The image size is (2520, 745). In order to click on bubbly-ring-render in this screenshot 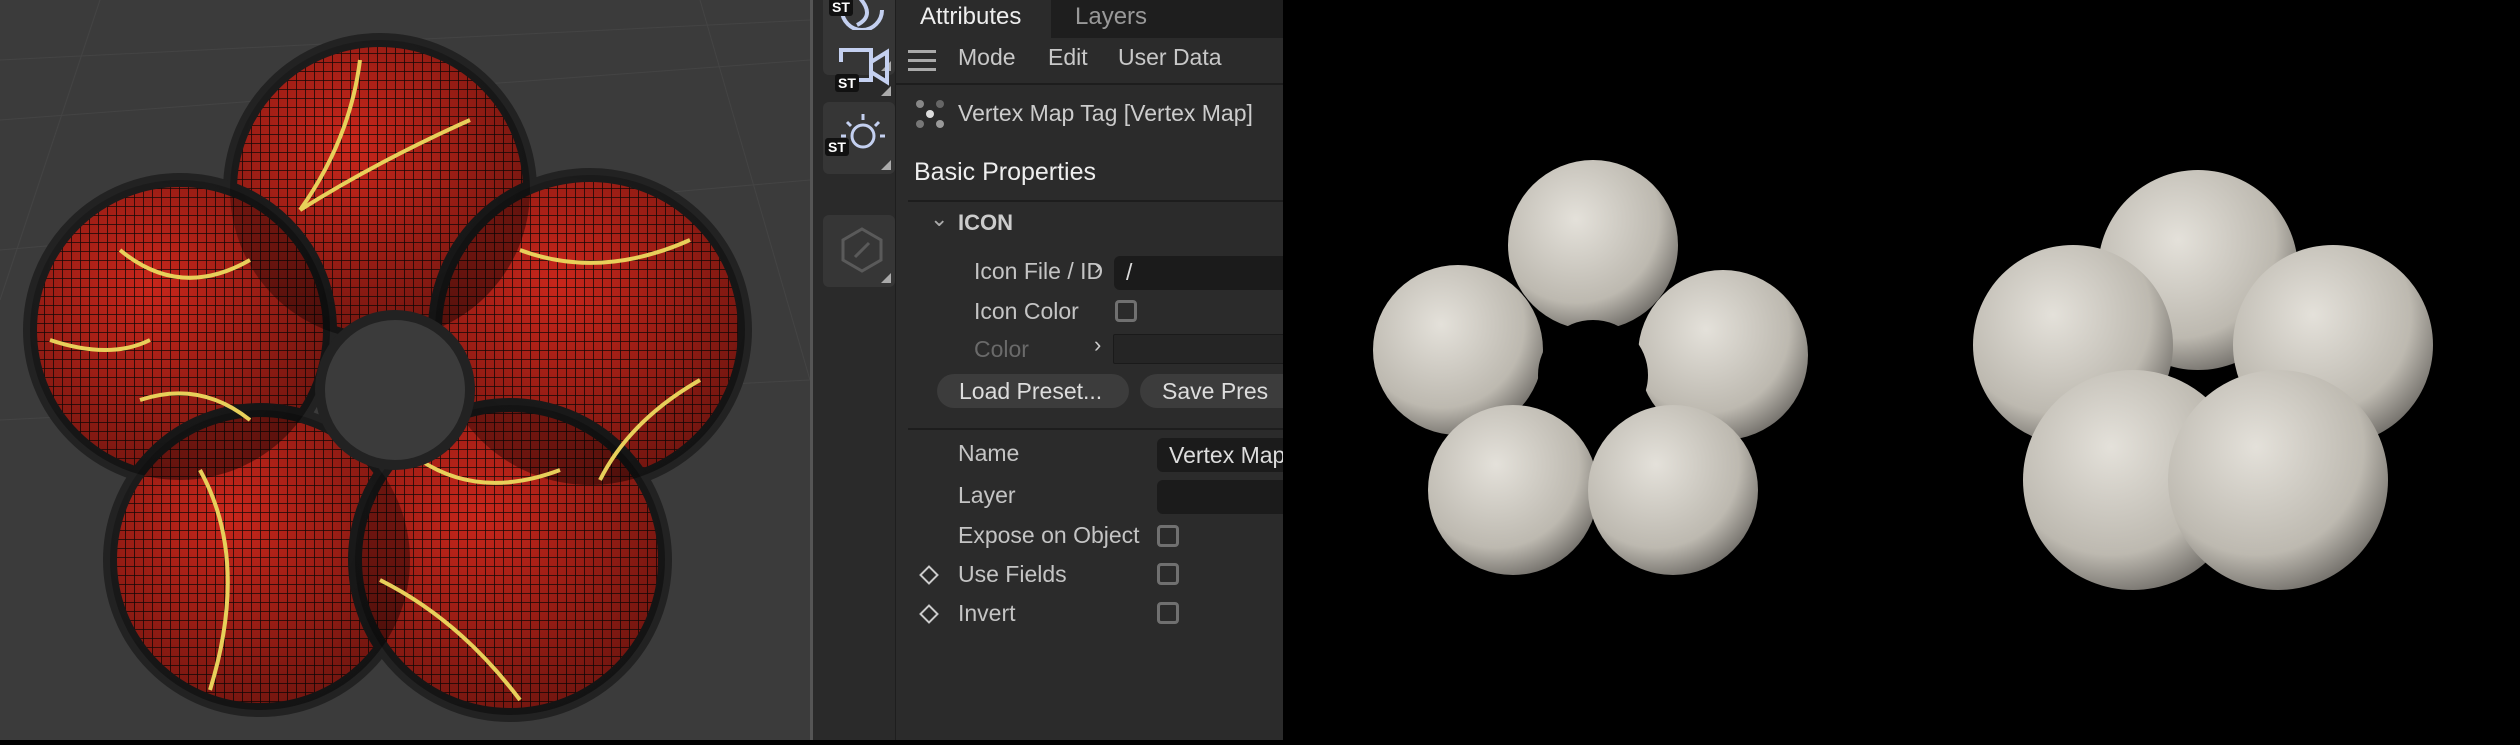, I will do `click(1590, 367)`.